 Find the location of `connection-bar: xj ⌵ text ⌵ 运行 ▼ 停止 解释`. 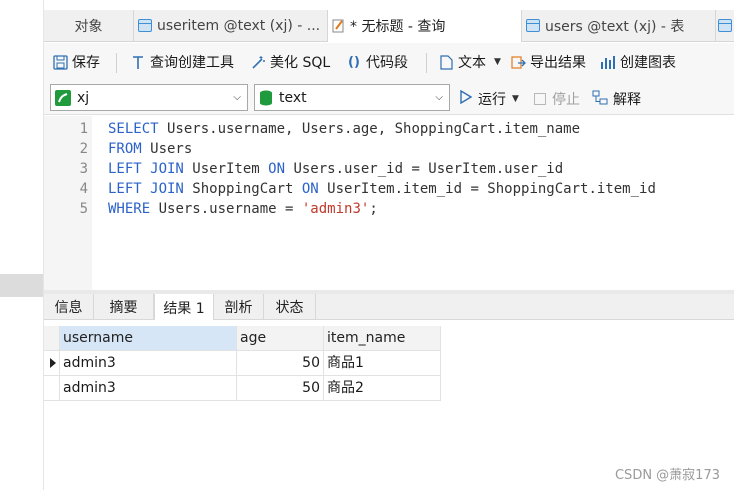

connection-bar: xj ⌵ text ⌵ 运行 ▼ 停止 解释 is located at coordinates (389, 98).